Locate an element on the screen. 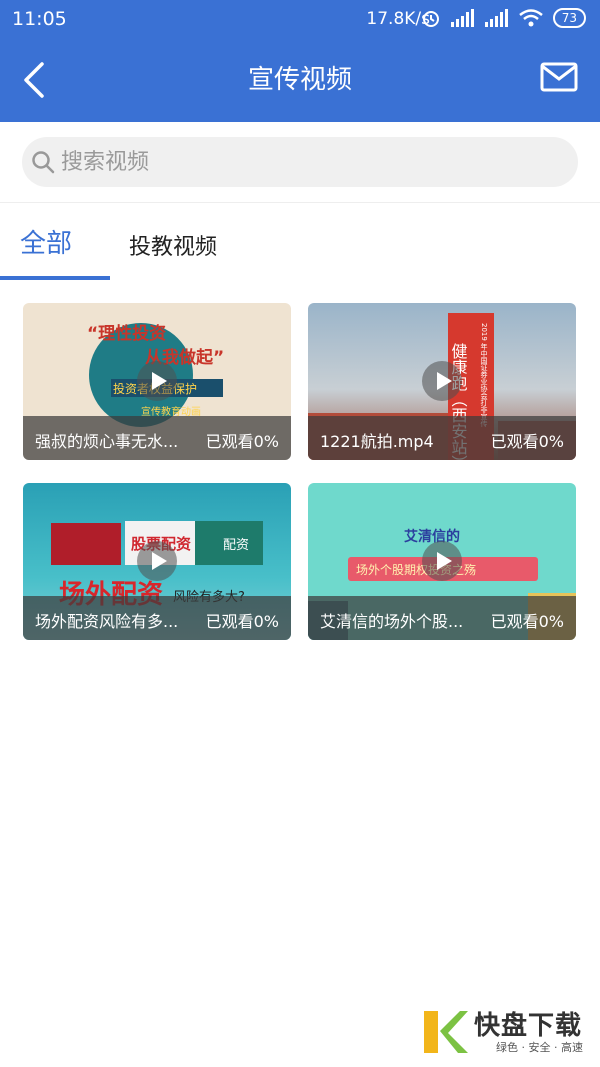  video-card: 艾清信的 场外个股期权投资之殇 艾清信的场外个股... 已观看0% is located at coordinates (442, 561).